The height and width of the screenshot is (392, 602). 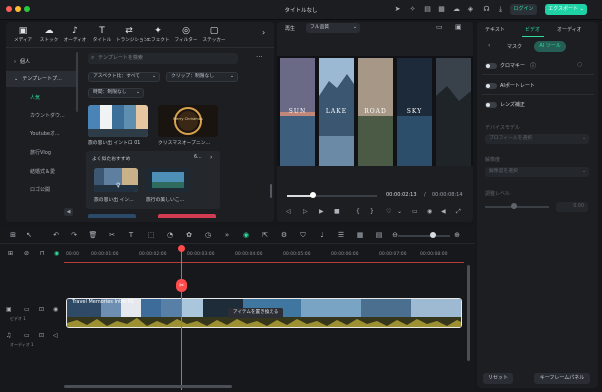 I want to click on ai-portrait-toggle, so click(x=491, y=86).